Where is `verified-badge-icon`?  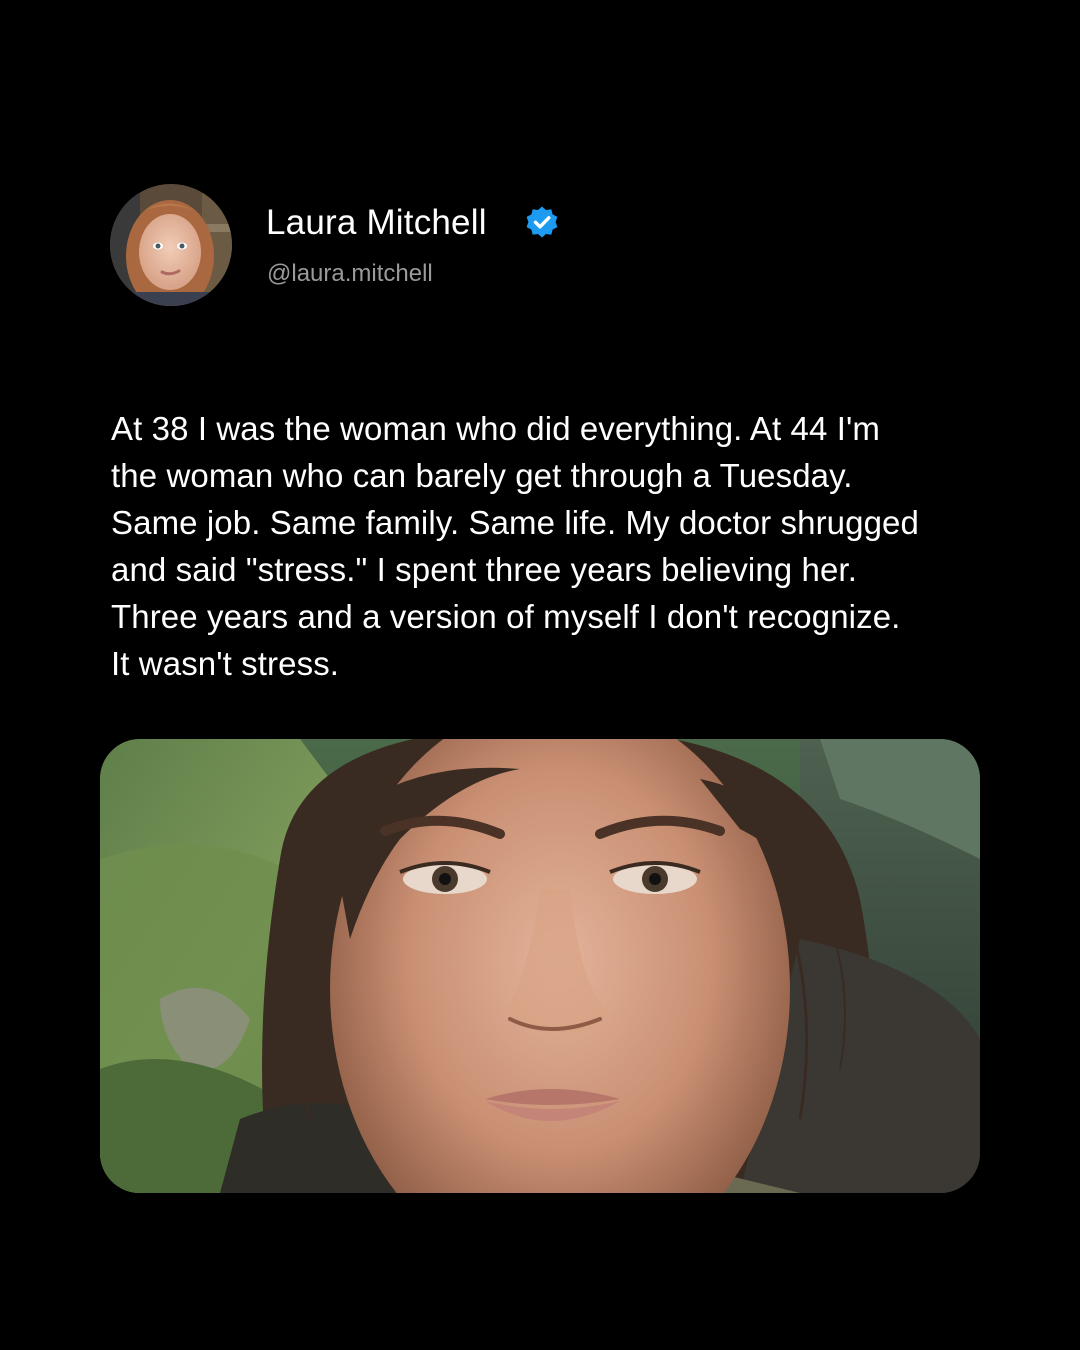 verified-badge-icon is located at coordinates (542, 223).